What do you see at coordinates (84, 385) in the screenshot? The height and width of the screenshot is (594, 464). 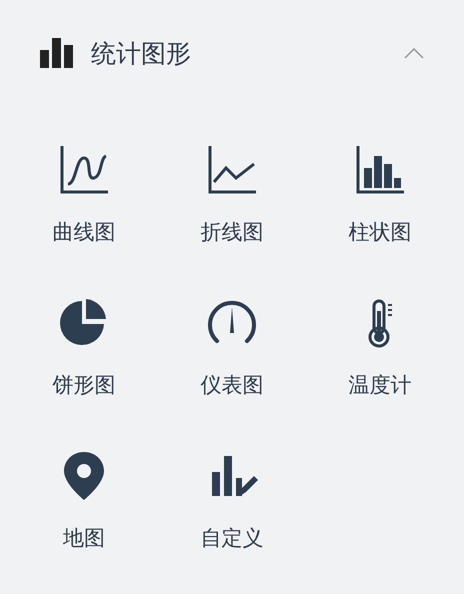 I see `chart-type-label: 饼形图` at bounding box center [84, 385].